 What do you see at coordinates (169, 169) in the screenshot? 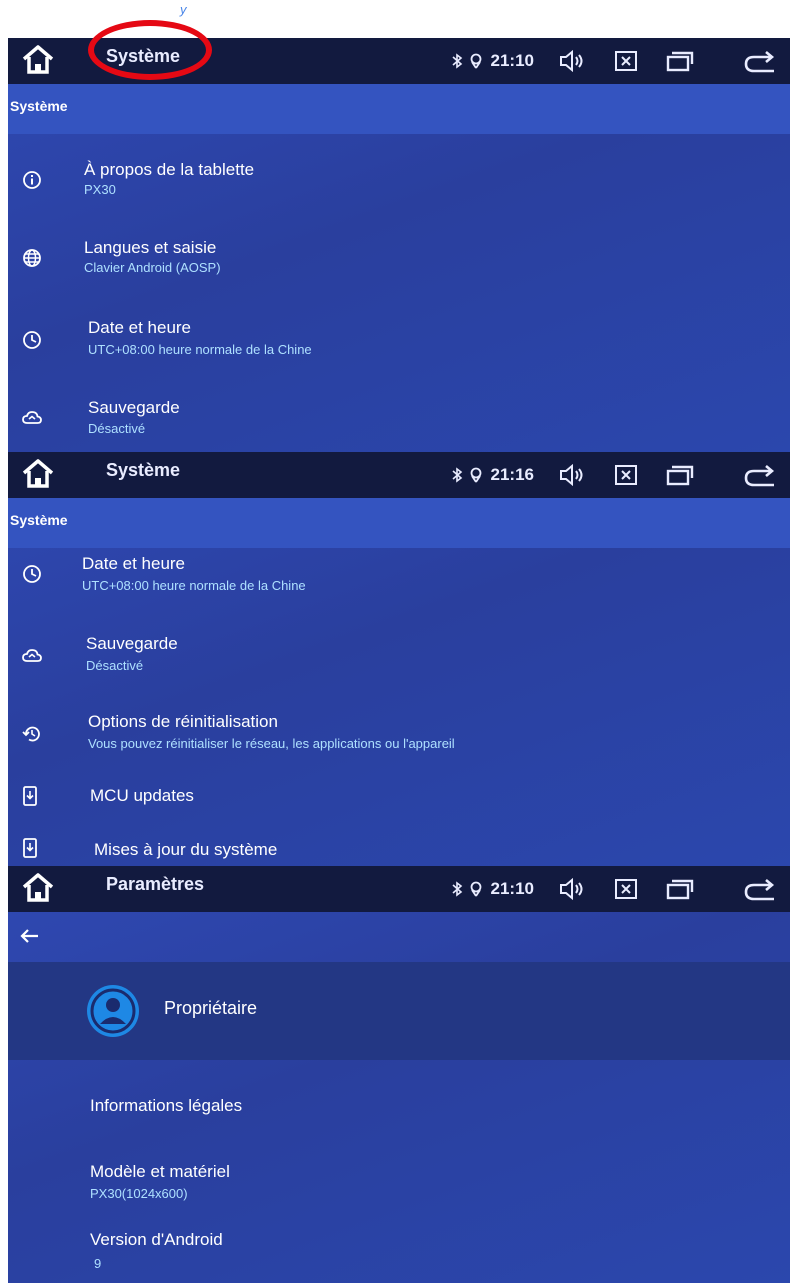
I see `item-title: À propos de la tablette` at bounding box center [169, 169].